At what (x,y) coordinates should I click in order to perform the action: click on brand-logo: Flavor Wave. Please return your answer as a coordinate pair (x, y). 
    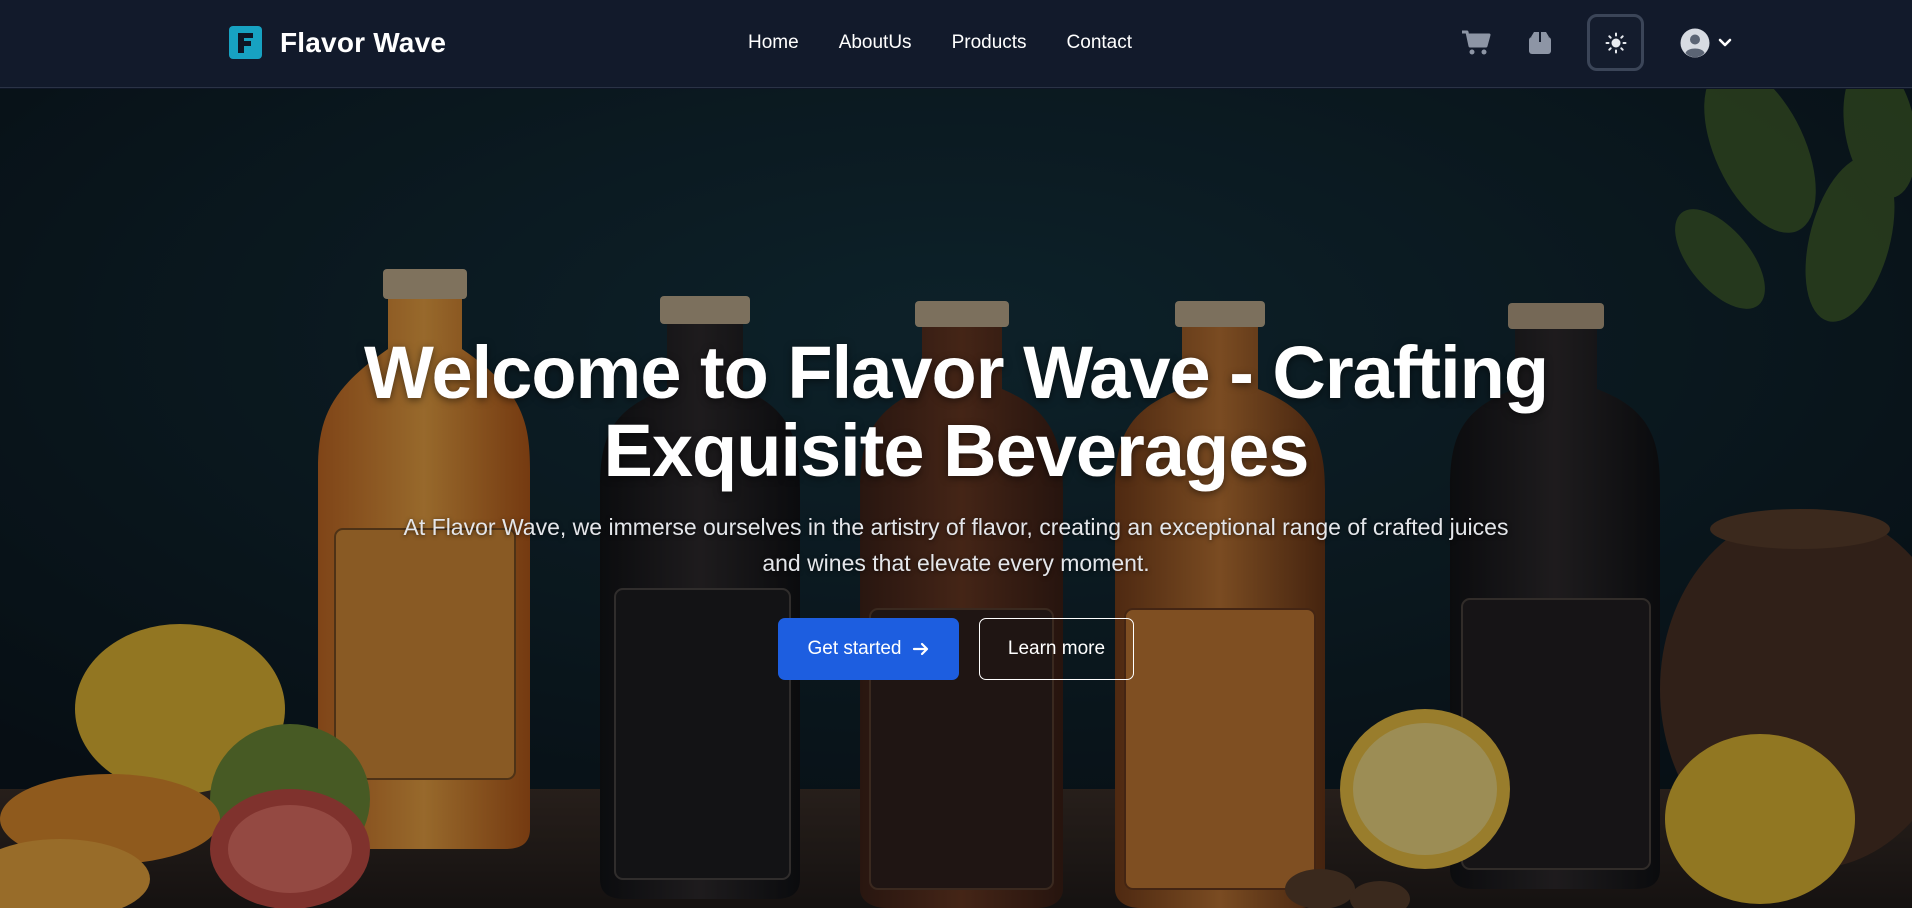
    Looking at the image, I should click on (337, 42).